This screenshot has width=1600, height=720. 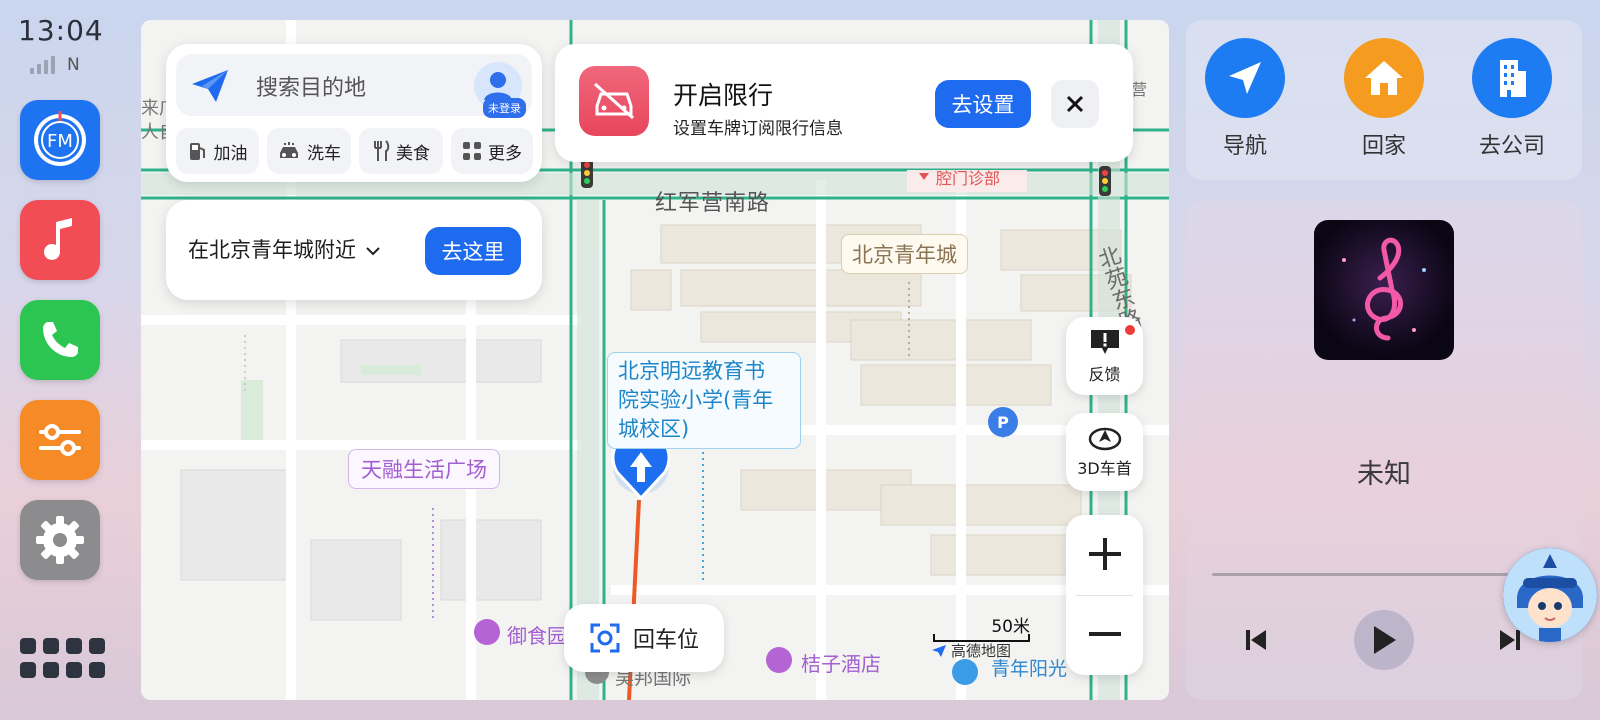 I want to click on sliders-icon, so click(x=60, y=440).